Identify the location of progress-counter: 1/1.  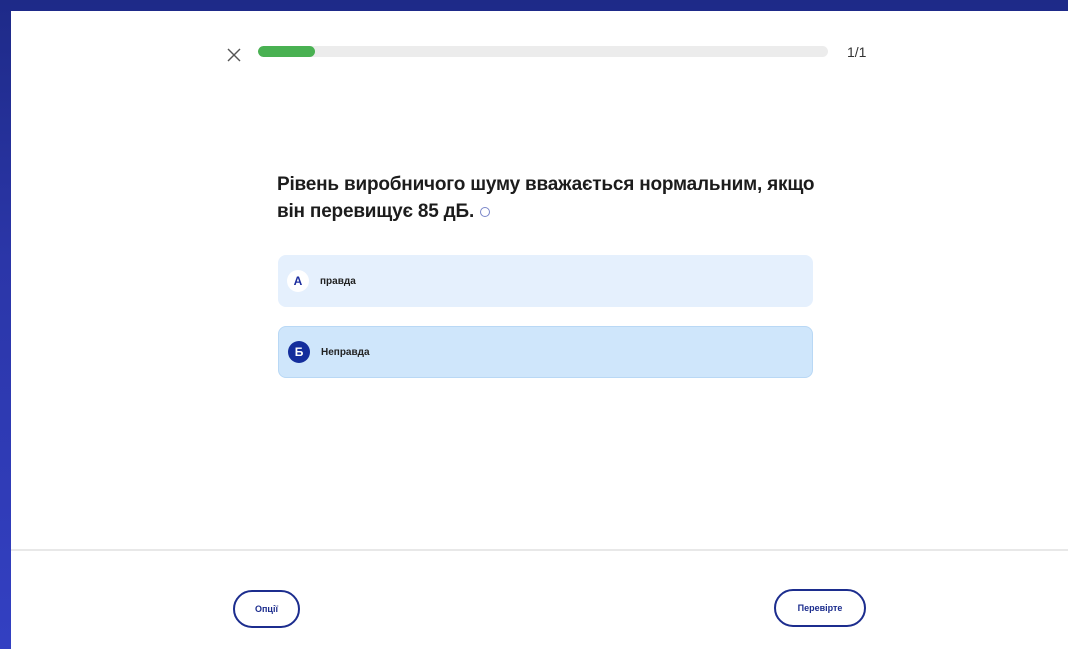
(857, 52).